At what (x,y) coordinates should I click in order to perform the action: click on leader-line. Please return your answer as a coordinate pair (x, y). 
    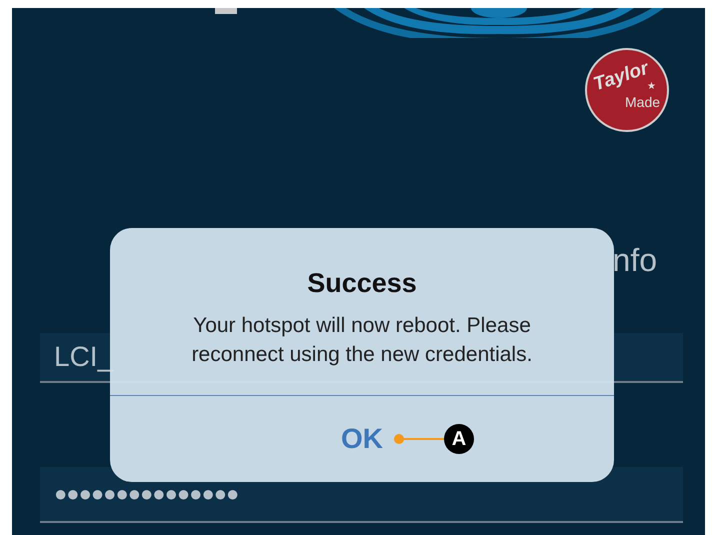
    Looking at the image, I should click on (419, 439).